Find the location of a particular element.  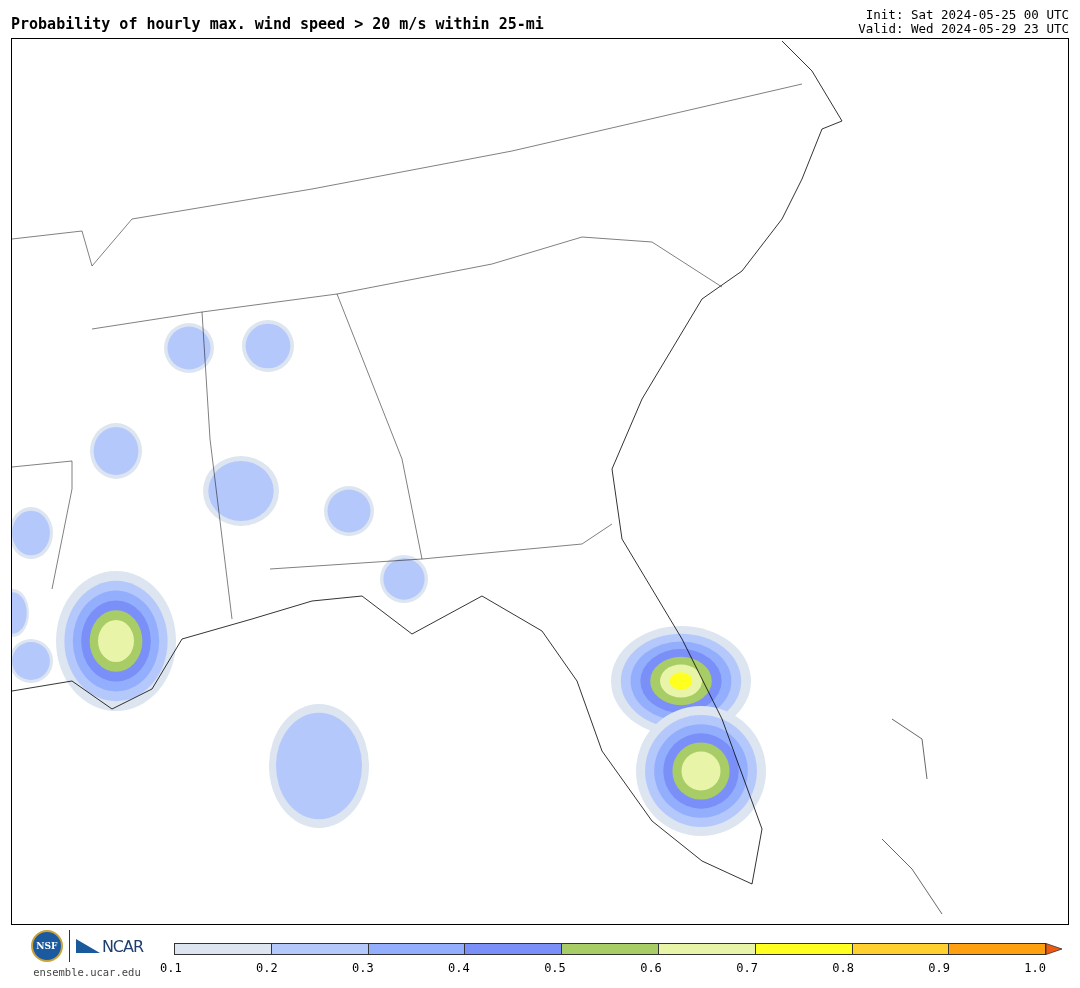

tick-label: 0.2 is located at coordinates (267, 968).